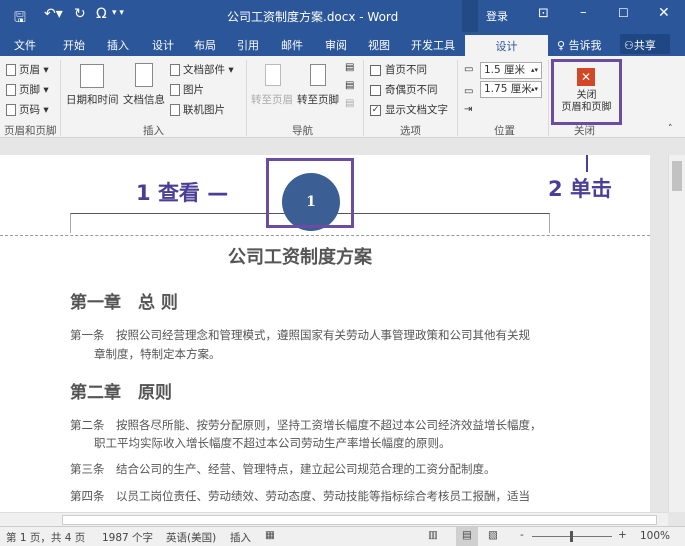 Image resolution: width=685 pixels, height=546 pixels. I want to click on web-layout-icon: ▧, so click(493, 535).